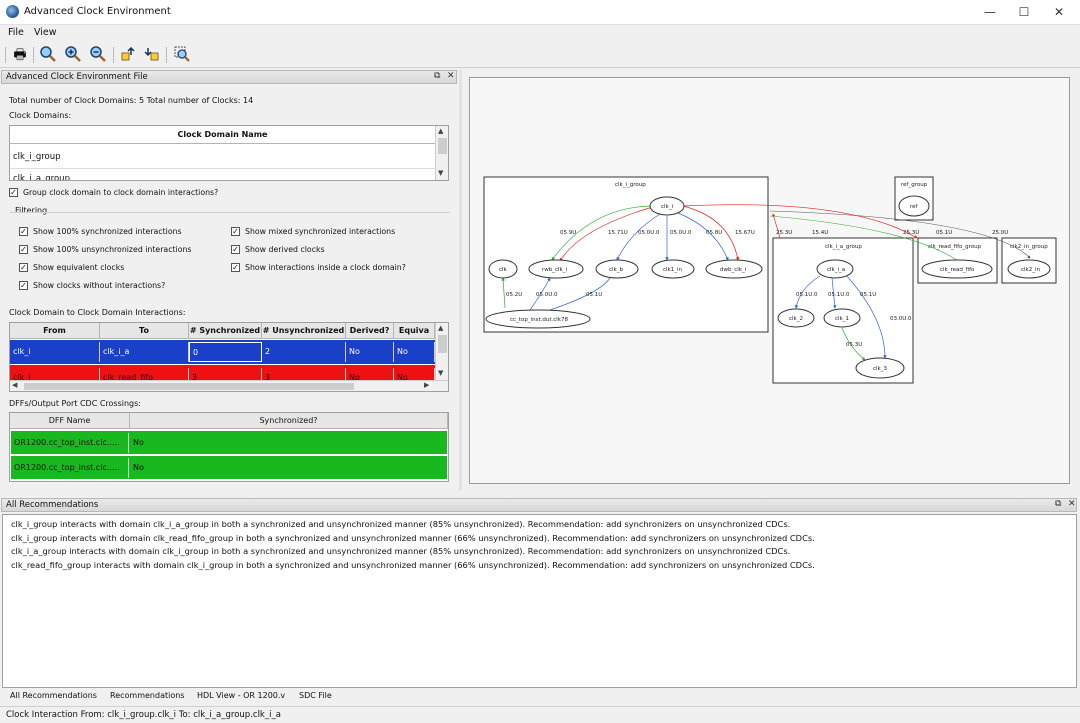  What do you see at coordinates (16, 32) in the screenshot?
I see `menu-file: File` at bounding box center [16, 32].